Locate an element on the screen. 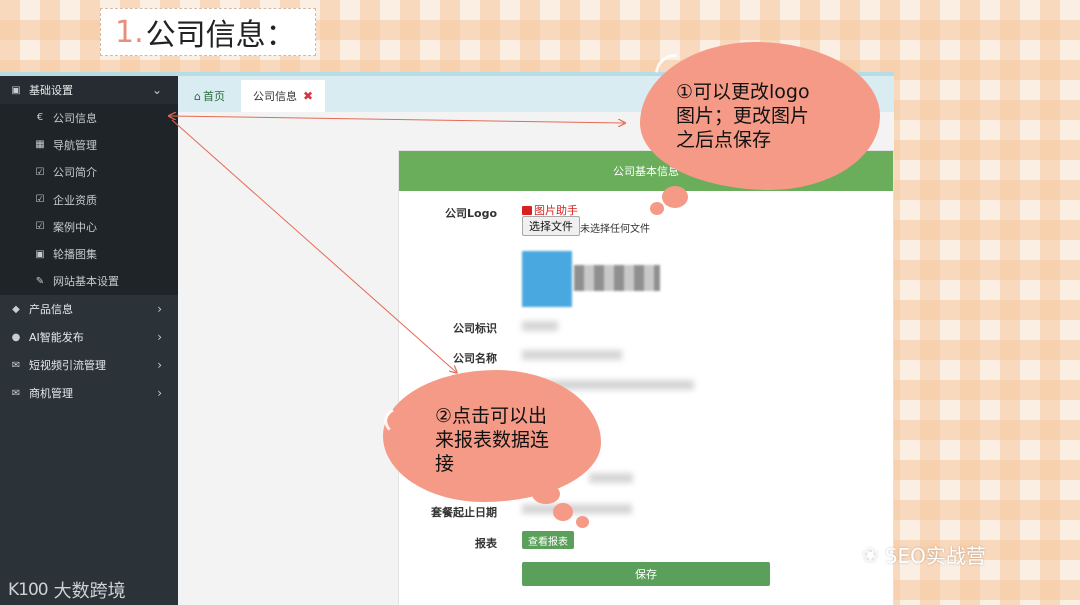 This screenshot has height=605, width=1080. package-dates-value is located at coordinates (577, 509).